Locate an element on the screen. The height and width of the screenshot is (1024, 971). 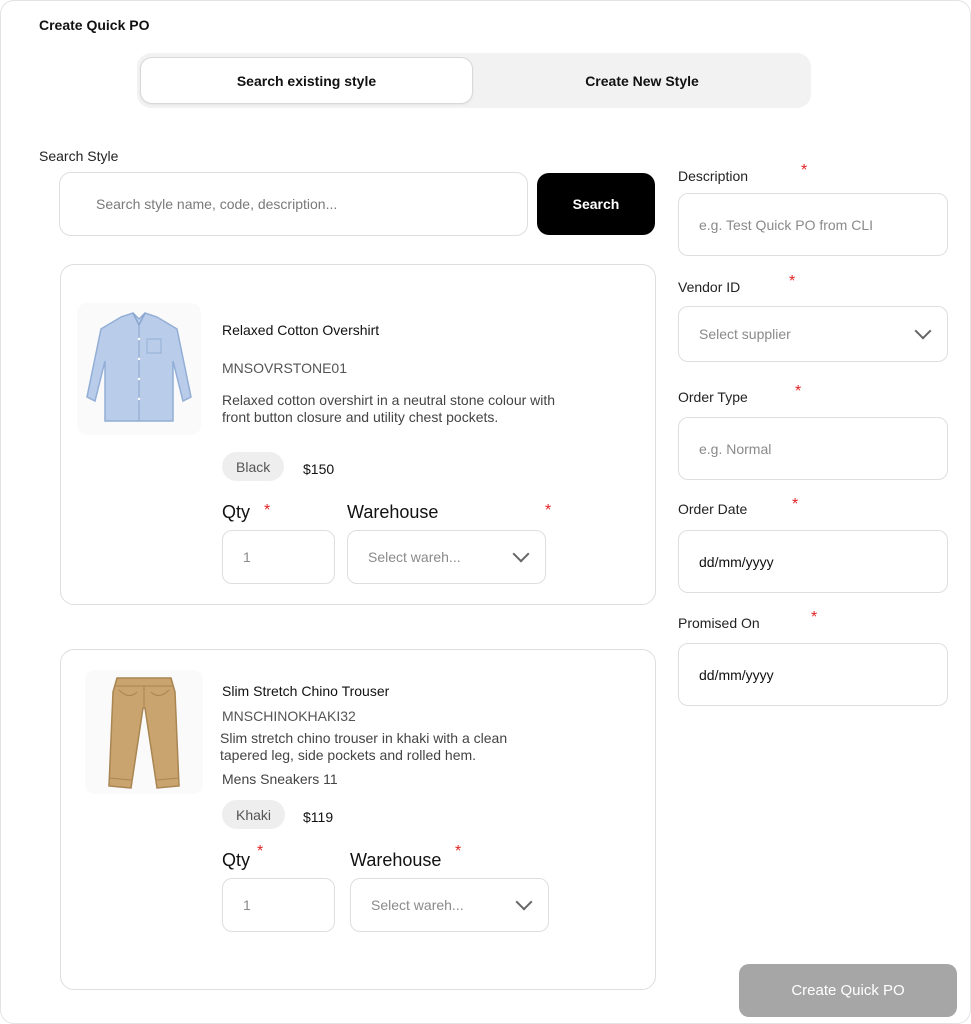
order-date-value: dd/mm/yyyy is located at coordinates (736, 561).